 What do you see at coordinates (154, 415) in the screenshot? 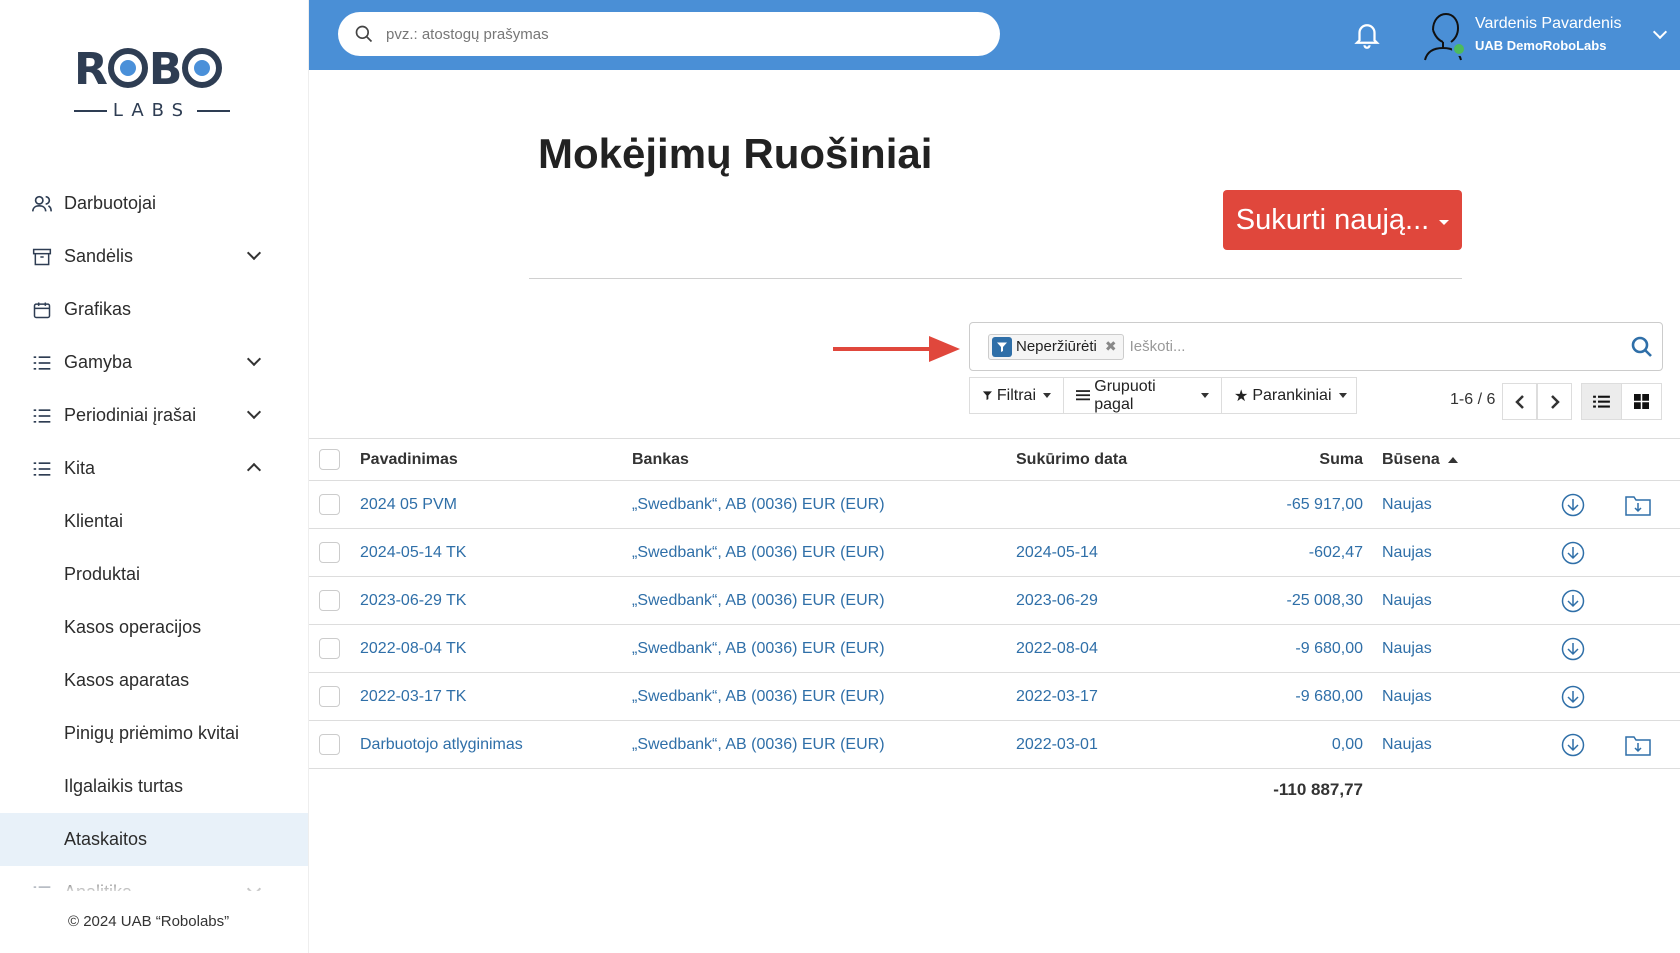
I see `sidebar-item-periodiniai-irasai: Periodiniai įrašai` at bounding box center [154, 415].